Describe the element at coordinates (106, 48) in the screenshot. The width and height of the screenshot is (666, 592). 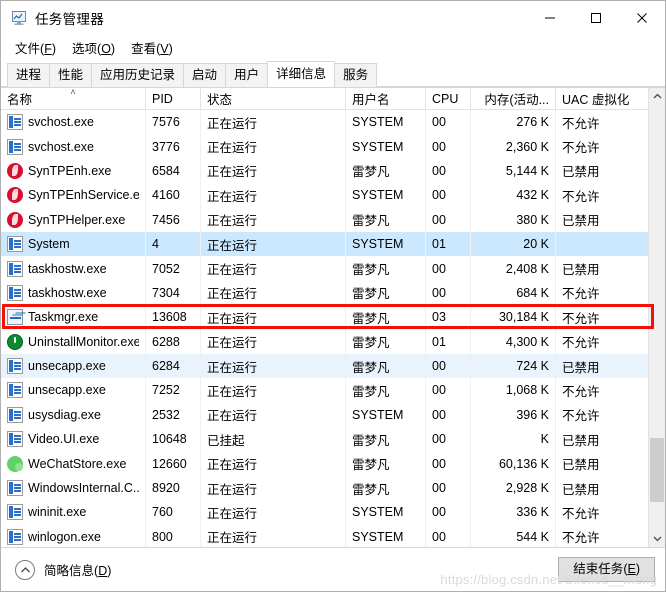
I see `menu-item-options-acc: O` at that location.